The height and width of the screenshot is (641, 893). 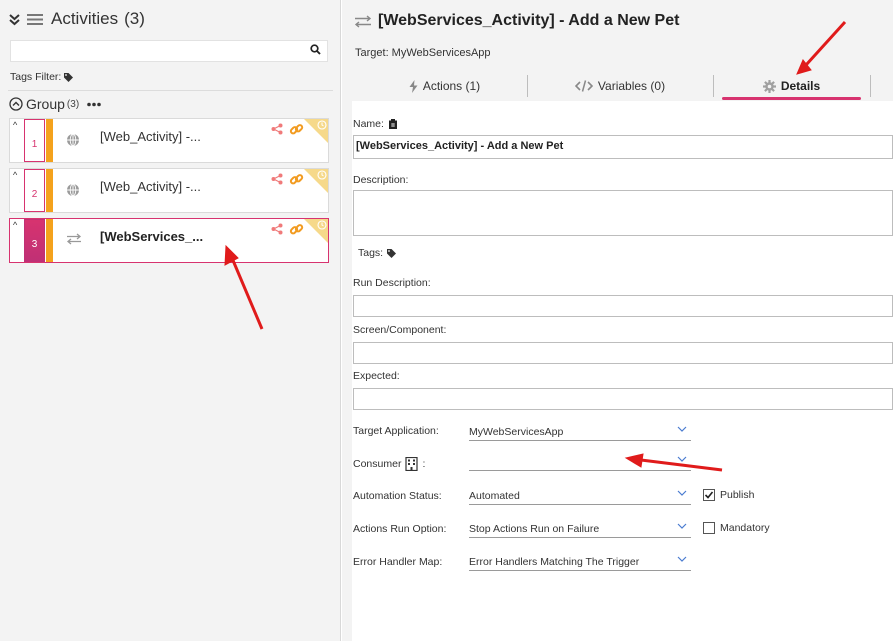 What do you see at coordinates (14, 19) in the screenshot?
I see `collapse-all-icon` at bounding box center [14, 19].